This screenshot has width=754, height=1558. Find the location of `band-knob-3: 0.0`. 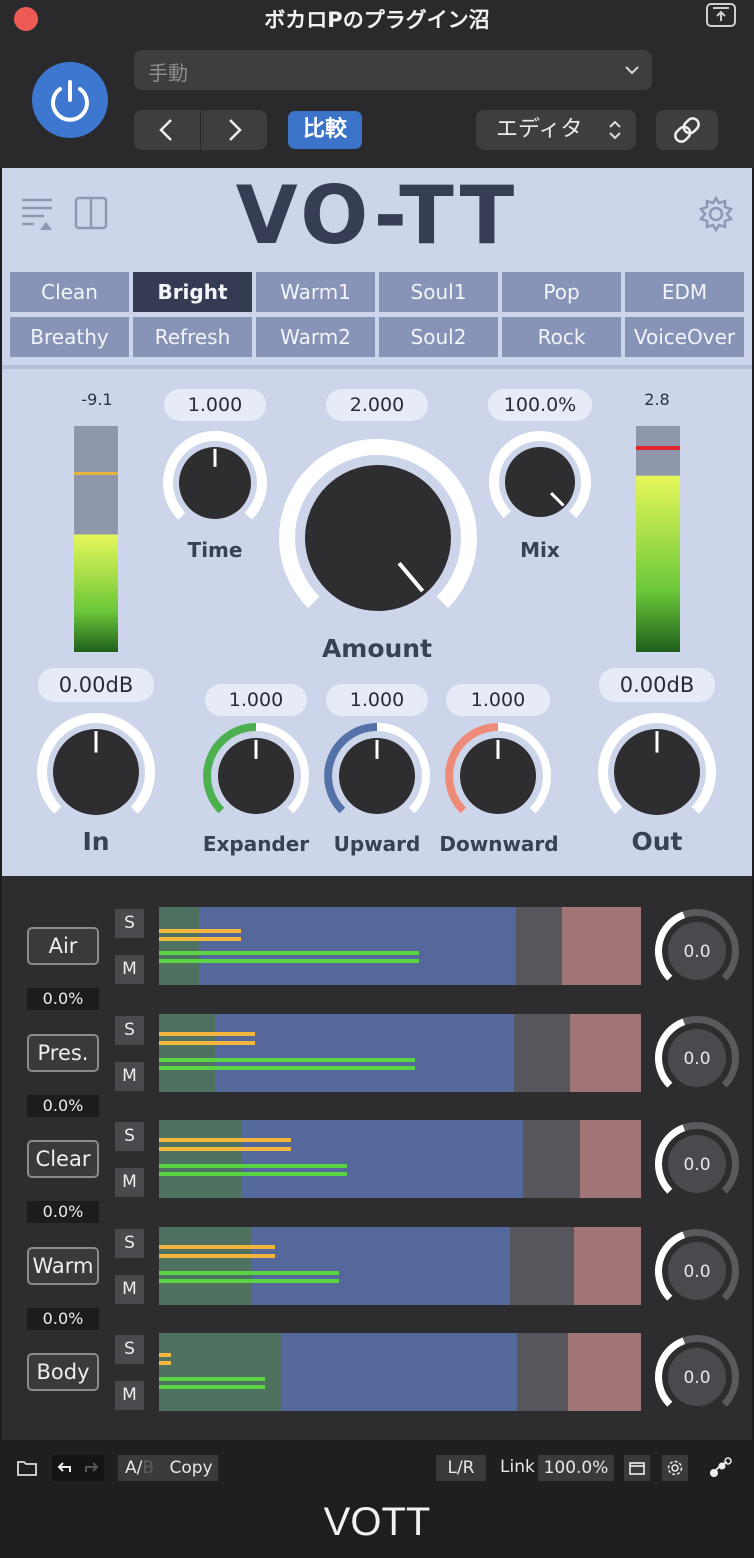

band-knob-3: 0.0 is located at coordinates (697, 1271).